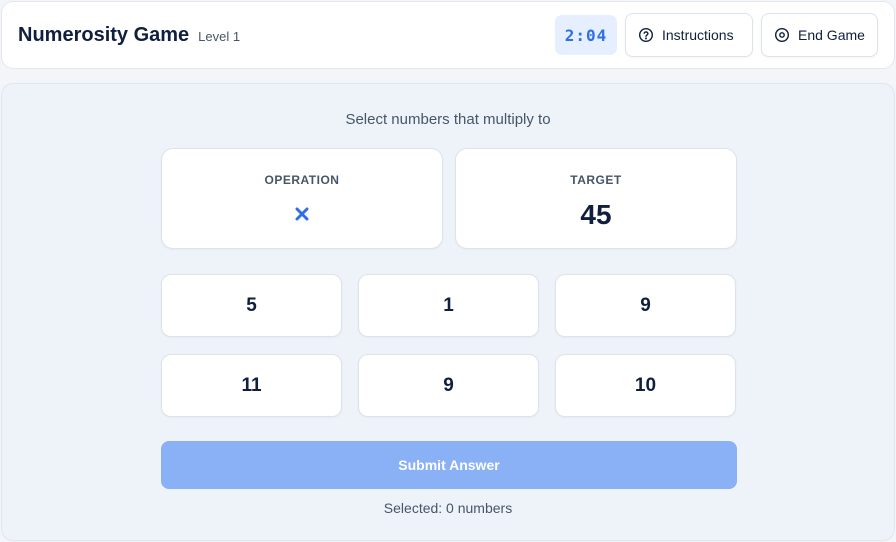  Describe the element at coordinates (596, 180) in the screenshot. I see `target-label: TARGET` at that location.